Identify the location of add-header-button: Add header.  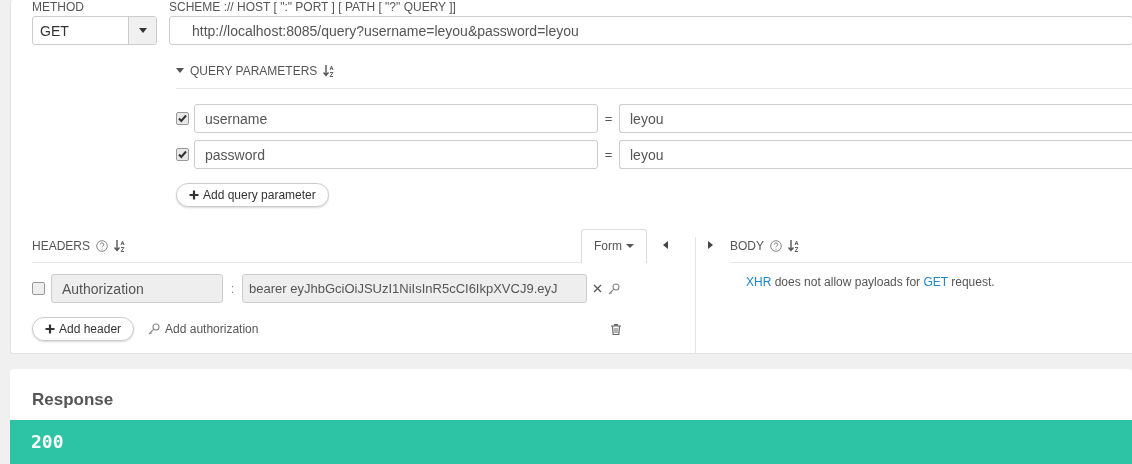
(83, 329).